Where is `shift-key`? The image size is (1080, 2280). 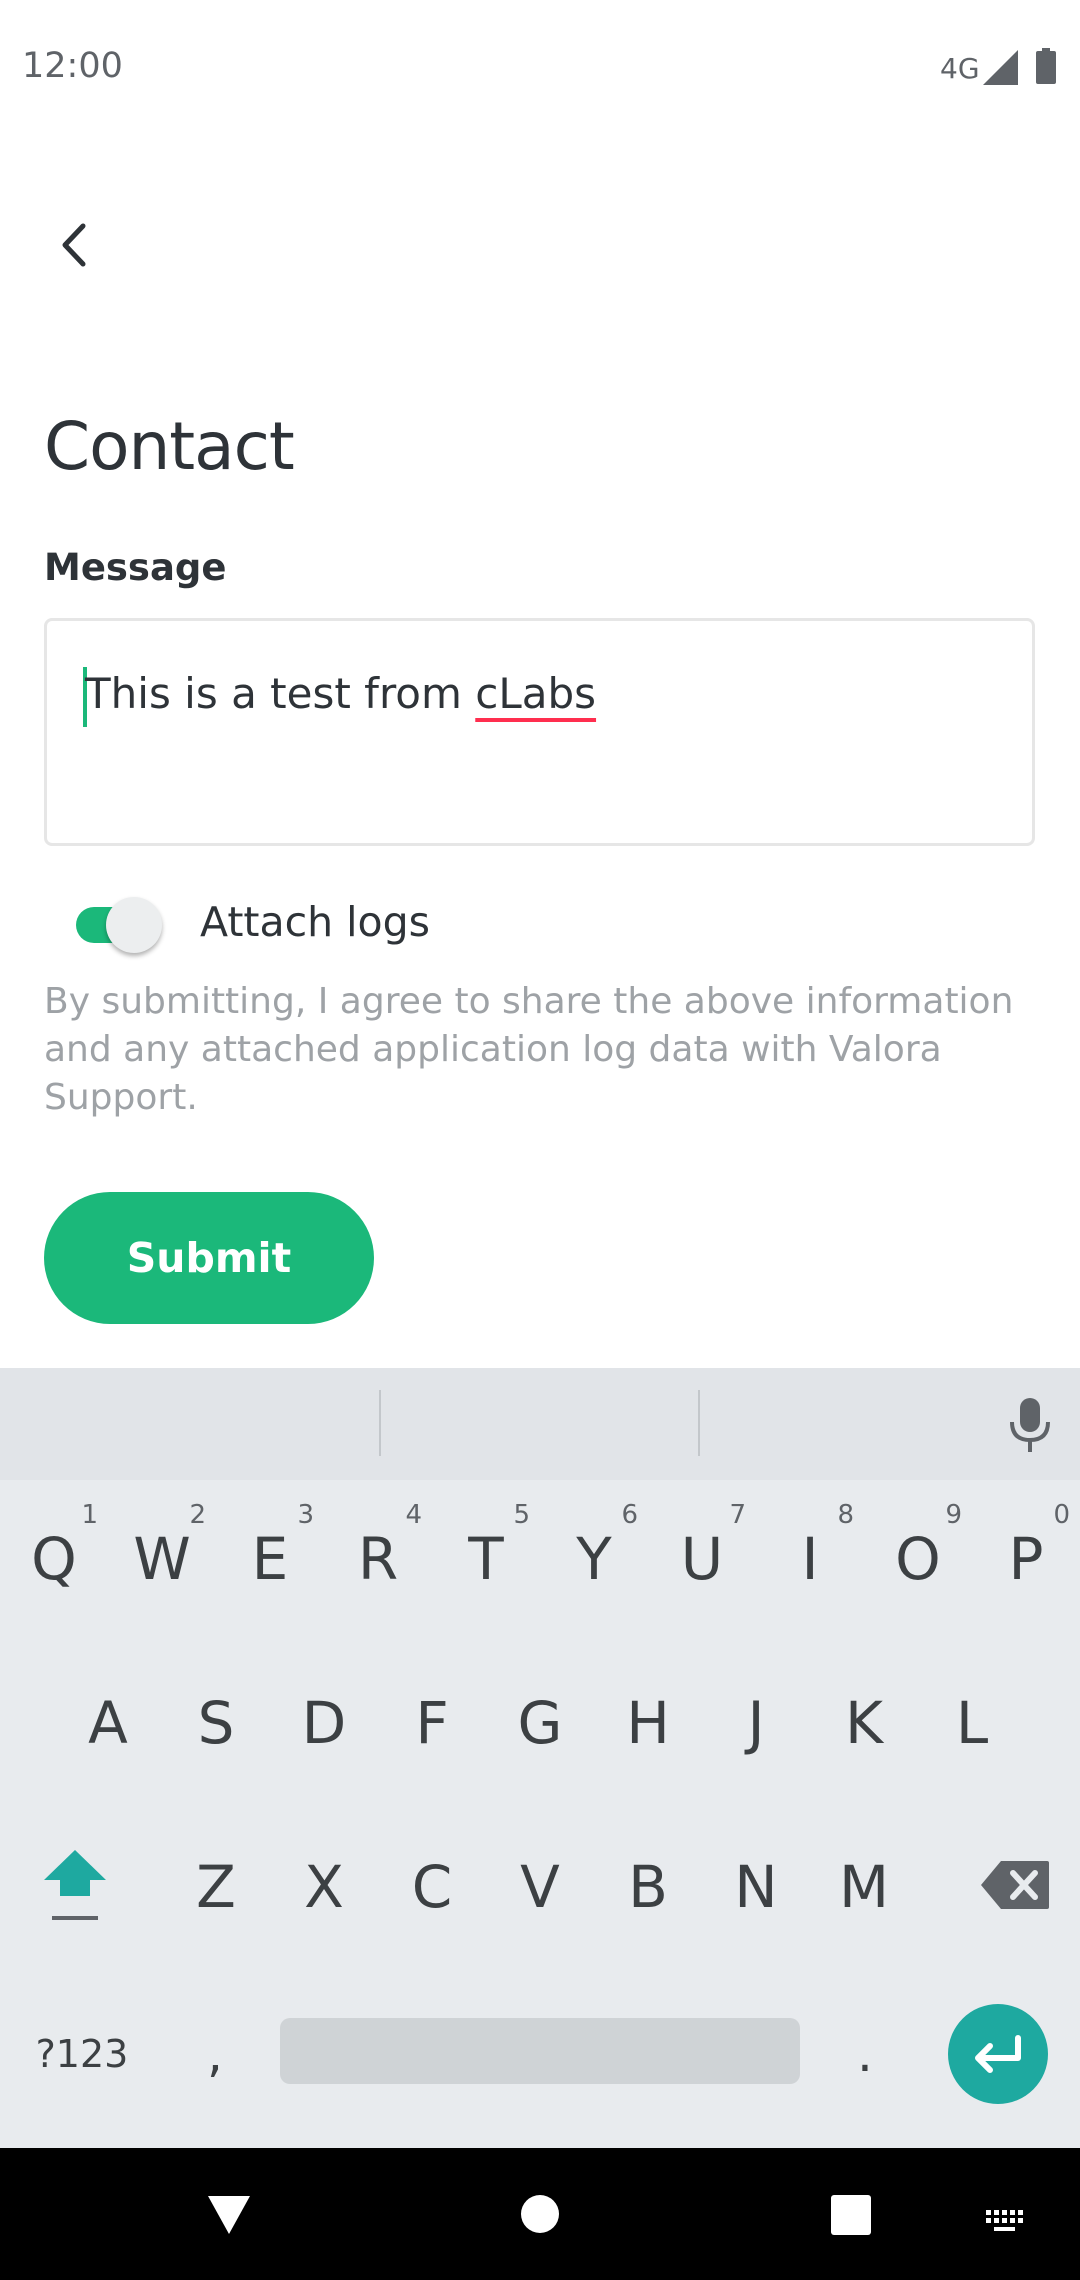 shift-key is located at coordinates (75, 1885).